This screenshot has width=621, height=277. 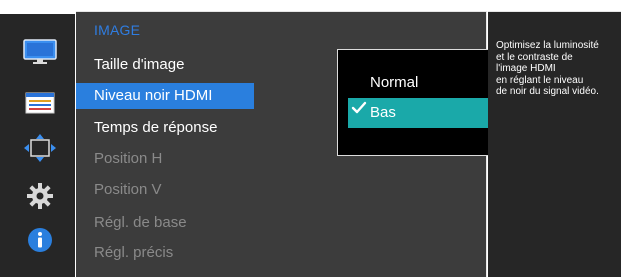 What do you see at coordinates (165, 96) in the screenshot?
I see `menu-item-niveau-noir-hdmi: Niveau noir HDMI` at bounding box center [165, 96].